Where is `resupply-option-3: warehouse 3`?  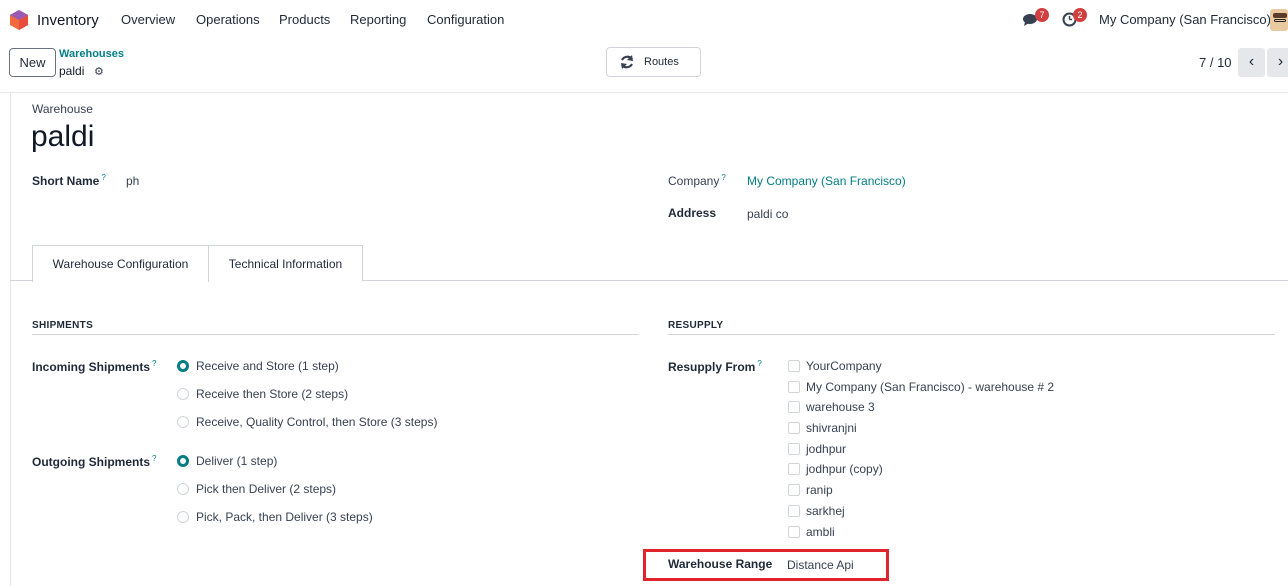
resupply-option-3: warehouse 3 is located at coordinates (840, 407).